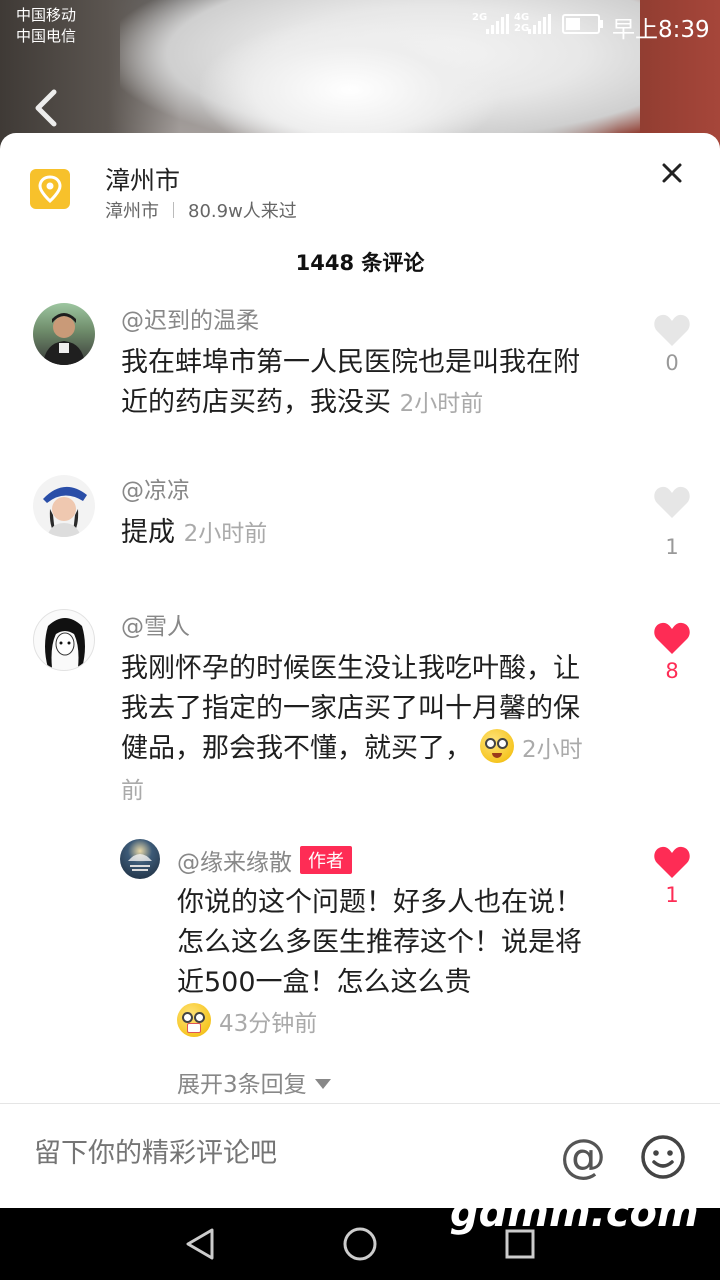 Image resolution: width=720 pixels, height=1280 pixels. What do you see at coordinates (190, 318) in the screenshot?
I see `comment-username: @迟到的温柔` at bounding box center [190, 318].